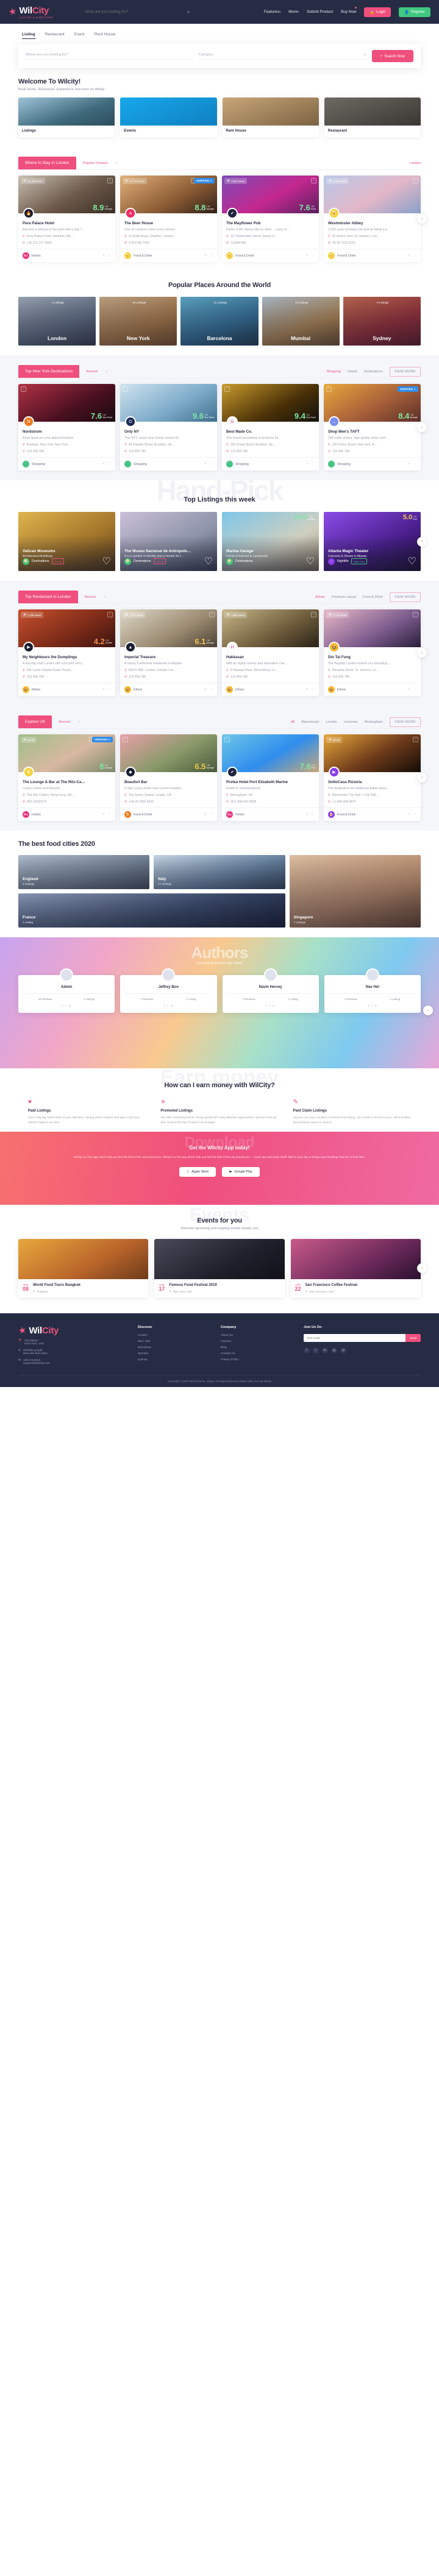  I want to click on register-button: 👤 Register, so click(415, 12).